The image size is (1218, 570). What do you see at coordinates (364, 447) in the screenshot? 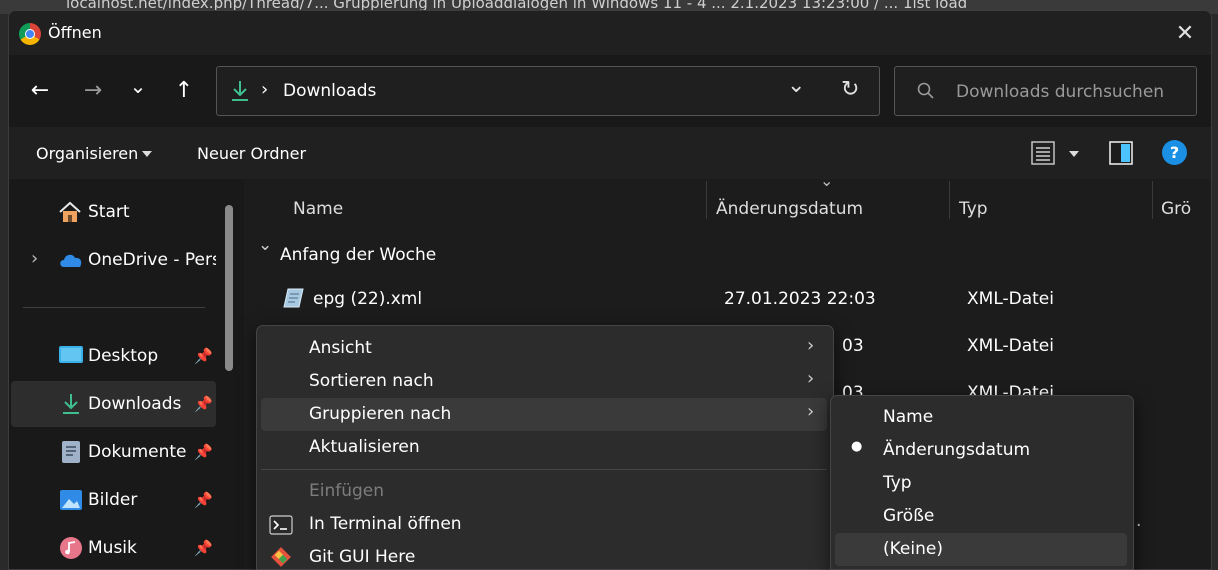
I see `menu-item-label: Aktualisieren` at bounding box center [364, 447].